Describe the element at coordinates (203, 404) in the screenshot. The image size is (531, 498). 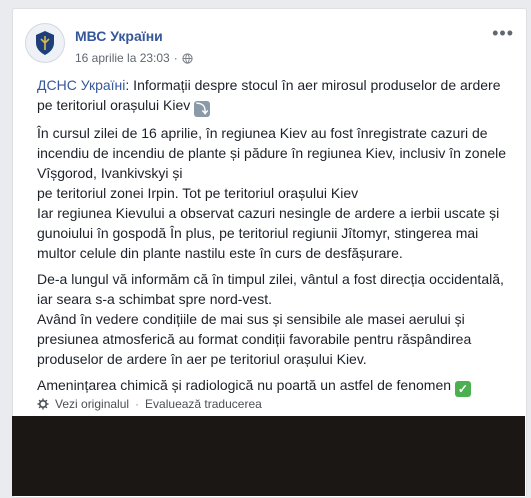
I see `rate-translation-link: Evaluează traducerea` at that location.